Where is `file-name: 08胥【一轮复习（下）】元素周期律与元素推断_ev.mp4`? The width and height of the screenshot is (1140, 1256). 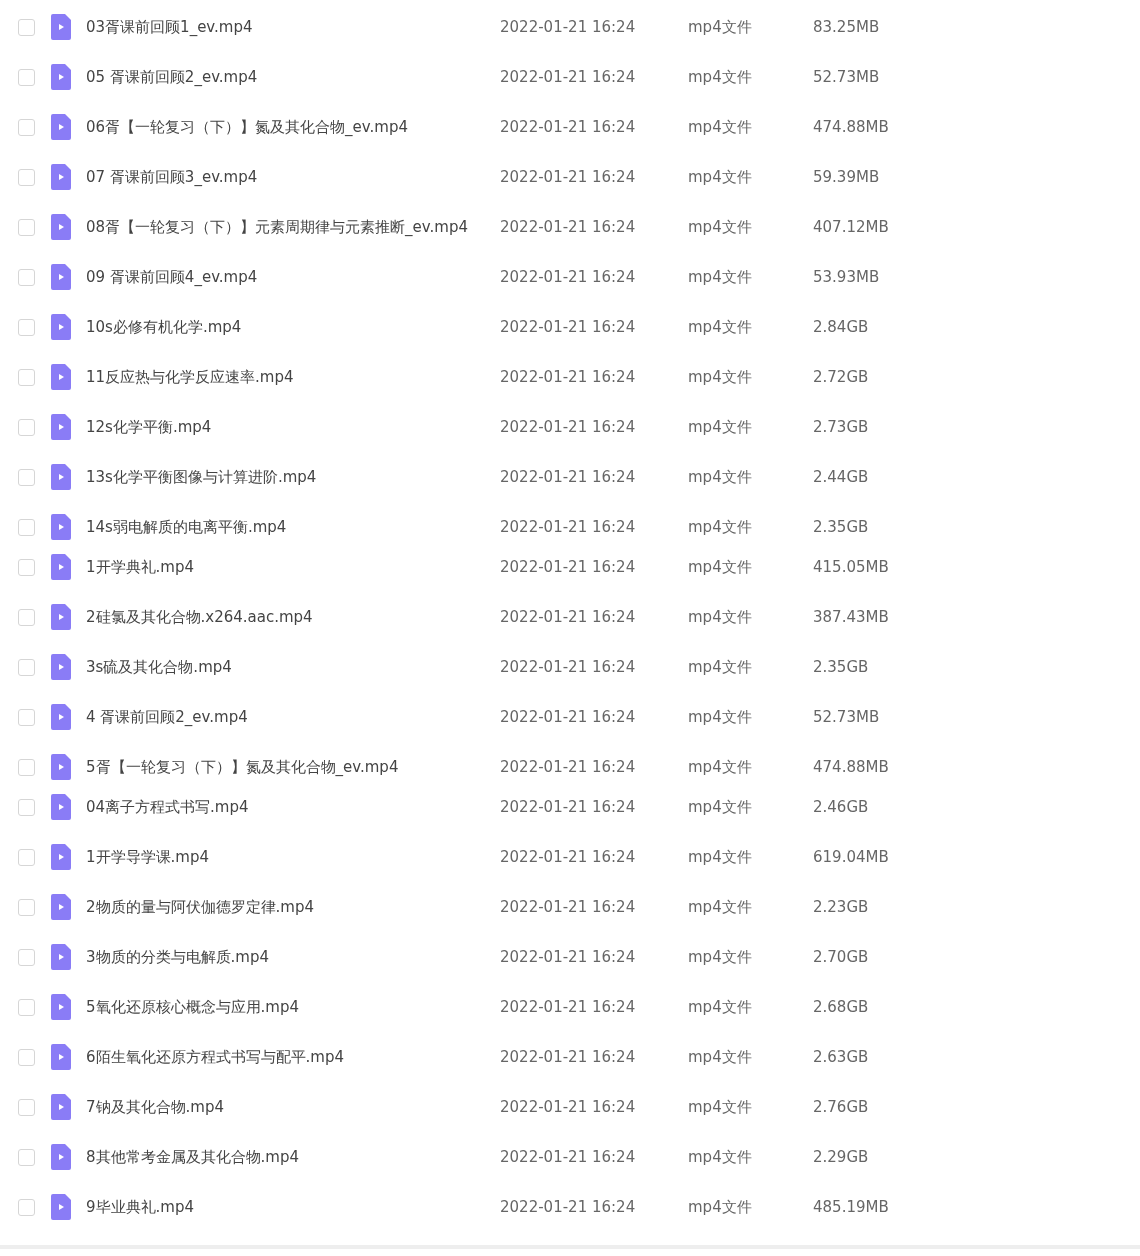 file-name: 08胥【一轮复习（下）】元素周期律与元素推断_ev.mp4 is located at coordinates (293, 227).